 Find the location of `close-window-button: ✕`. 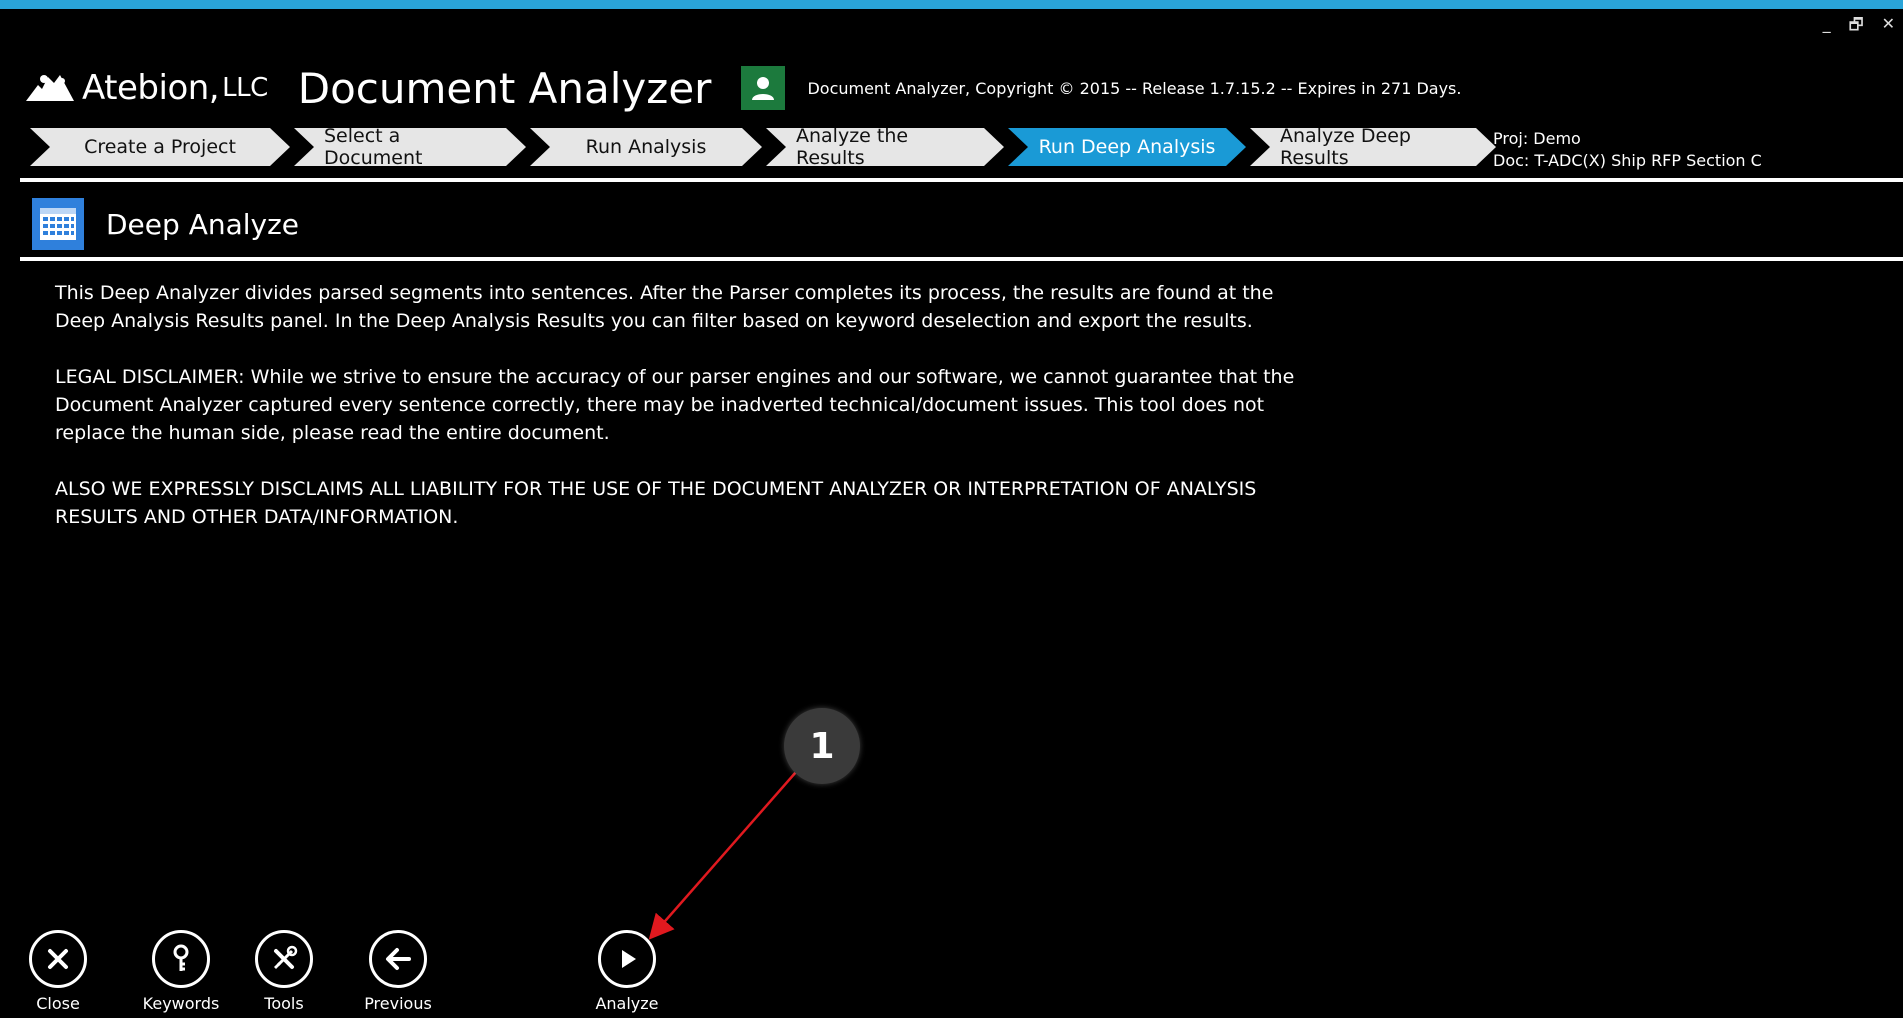

close-window-button: ✕ is located at coordinates (1888, 27).